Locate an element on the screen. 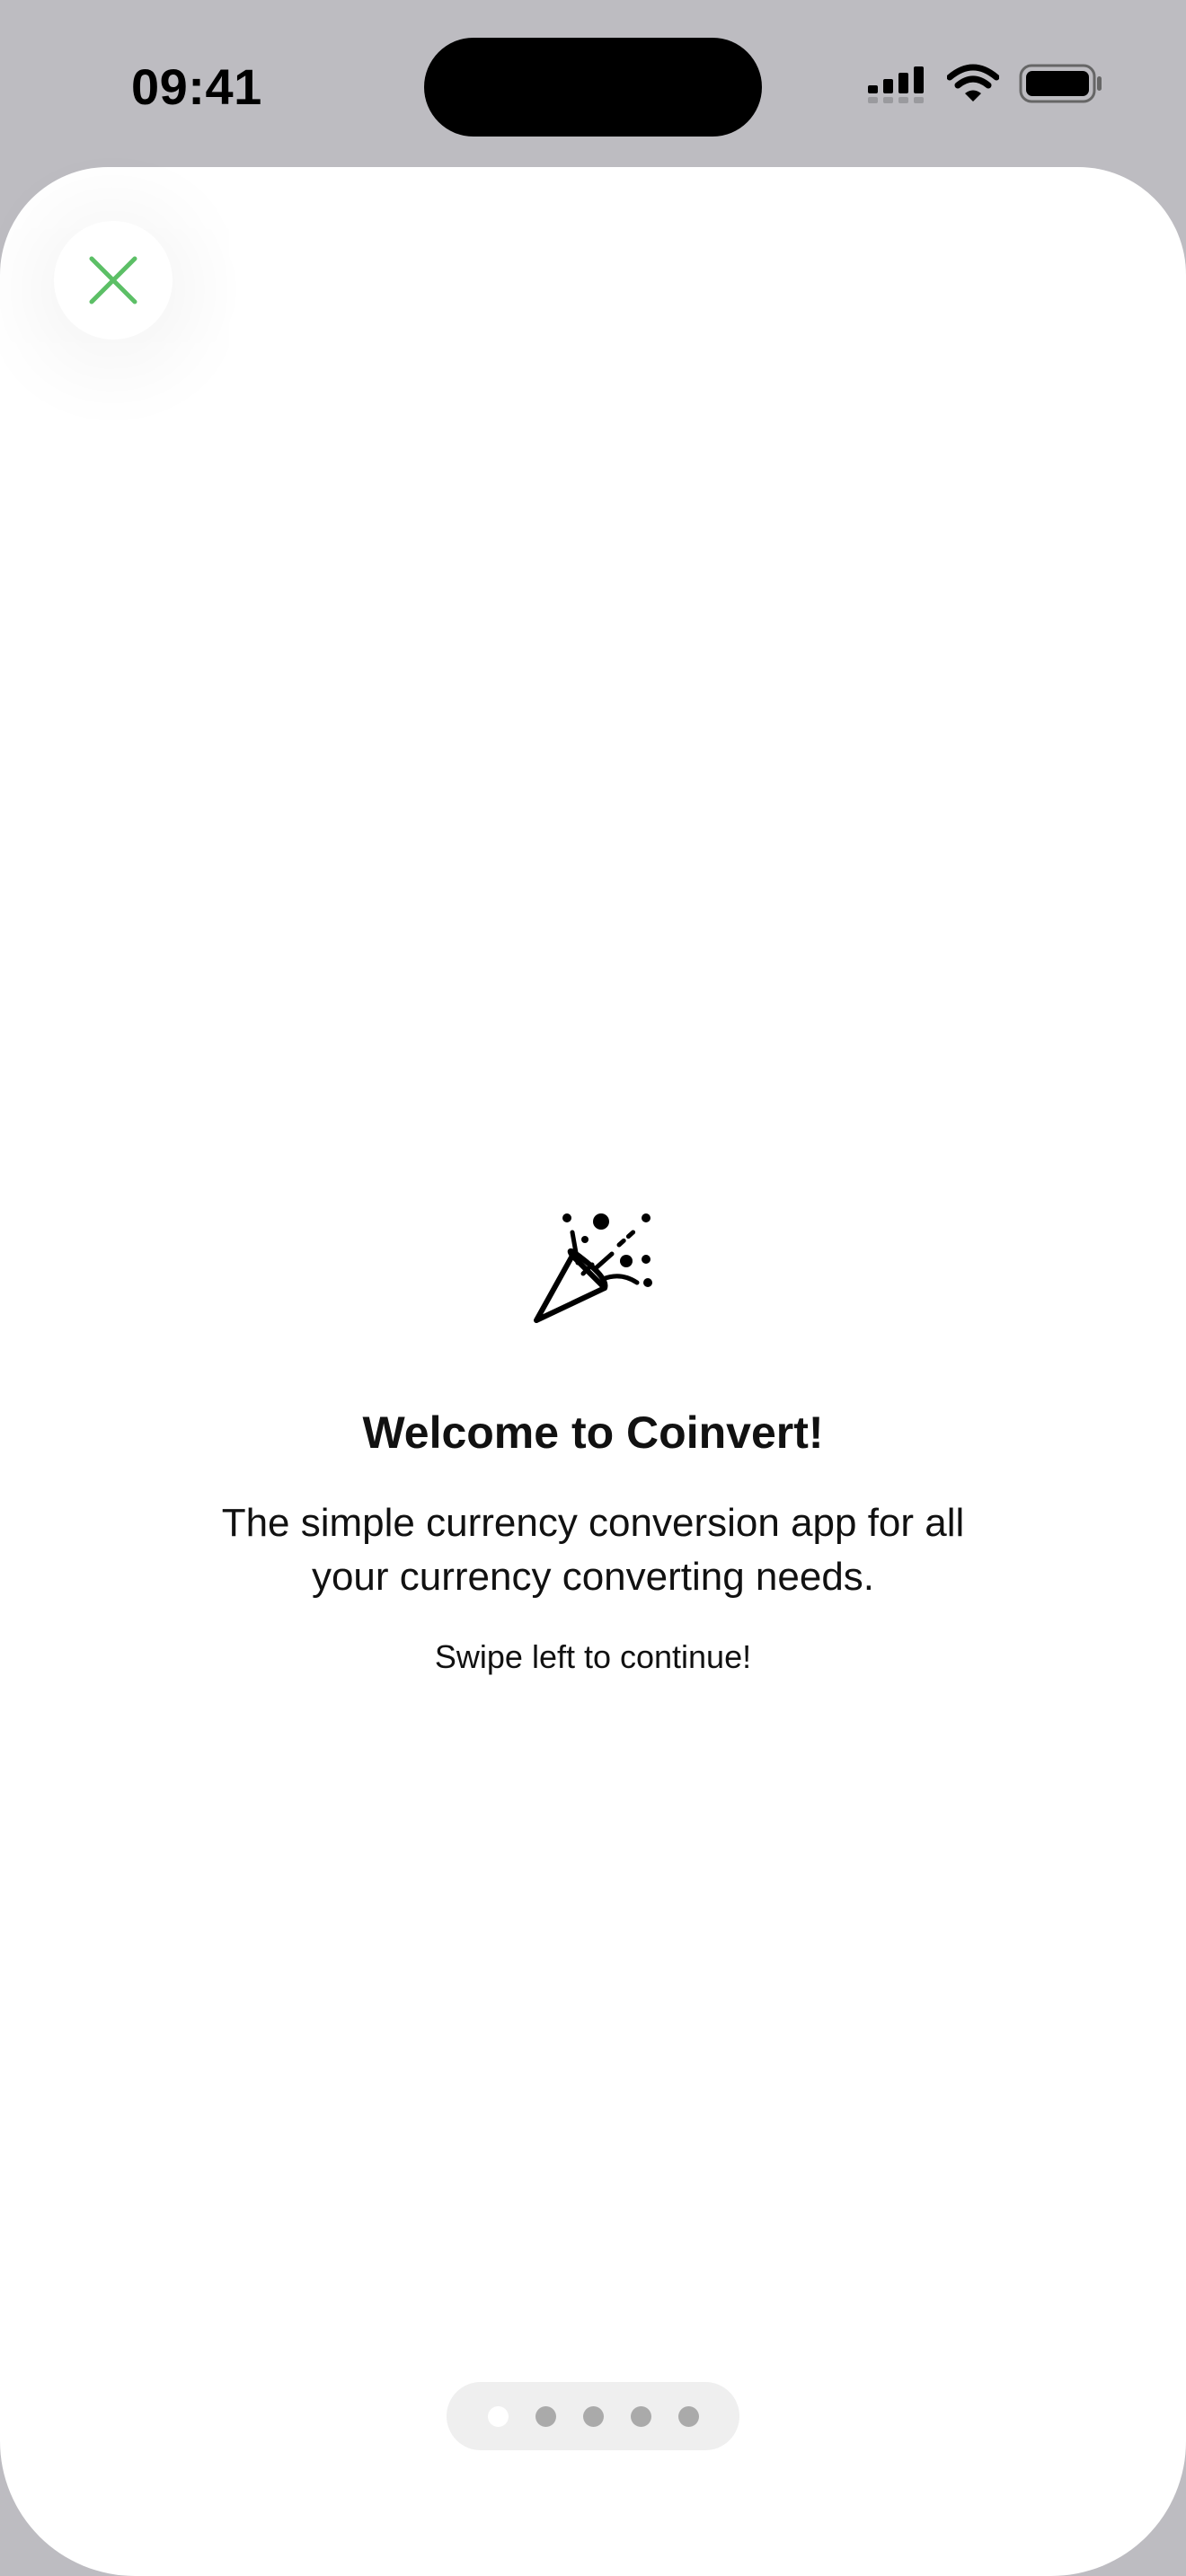 Image resolution: width=1186 pixels, height=2576 pixels. welcome-title: Welcome to Coinvert! is located at coordinates (593, 1432).